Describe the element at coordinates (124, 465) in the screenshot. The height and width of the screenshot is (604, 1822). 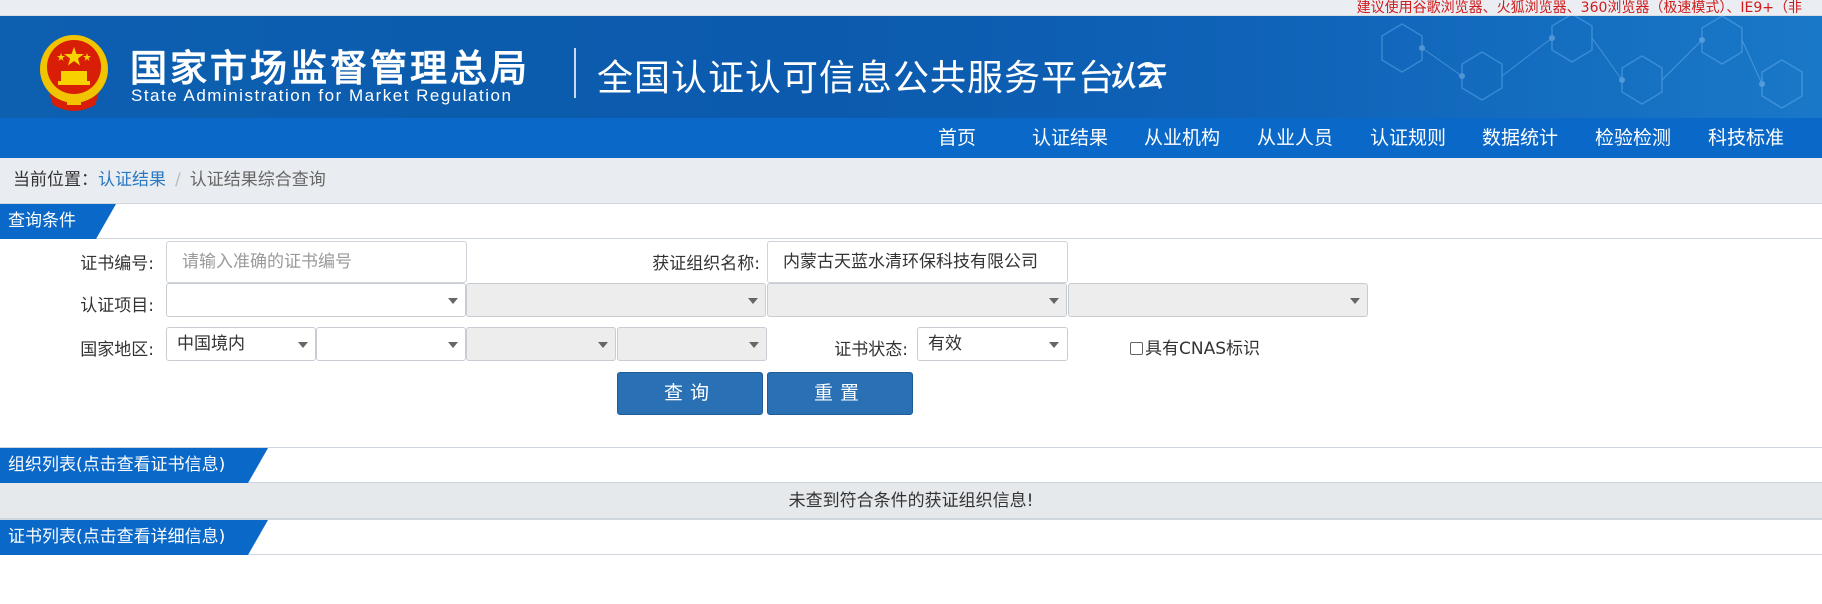
I see `org-list-title: 组织列表(点击查看证书信息)` at that location.